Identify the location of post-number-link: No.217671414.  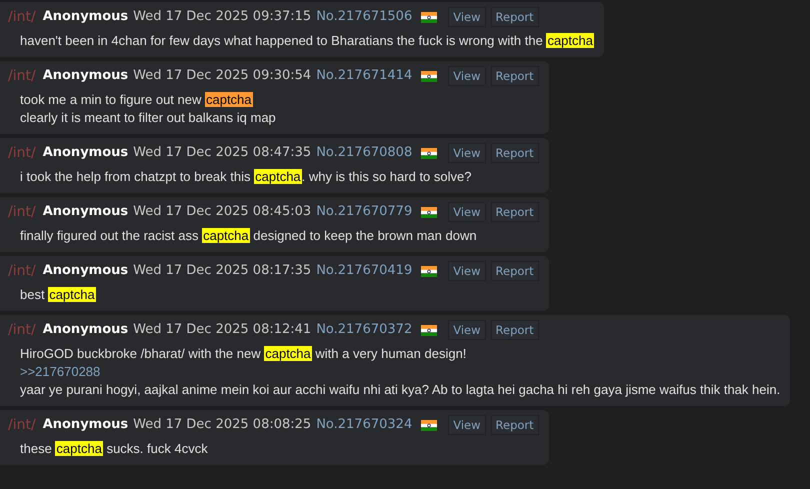
(364, 76).